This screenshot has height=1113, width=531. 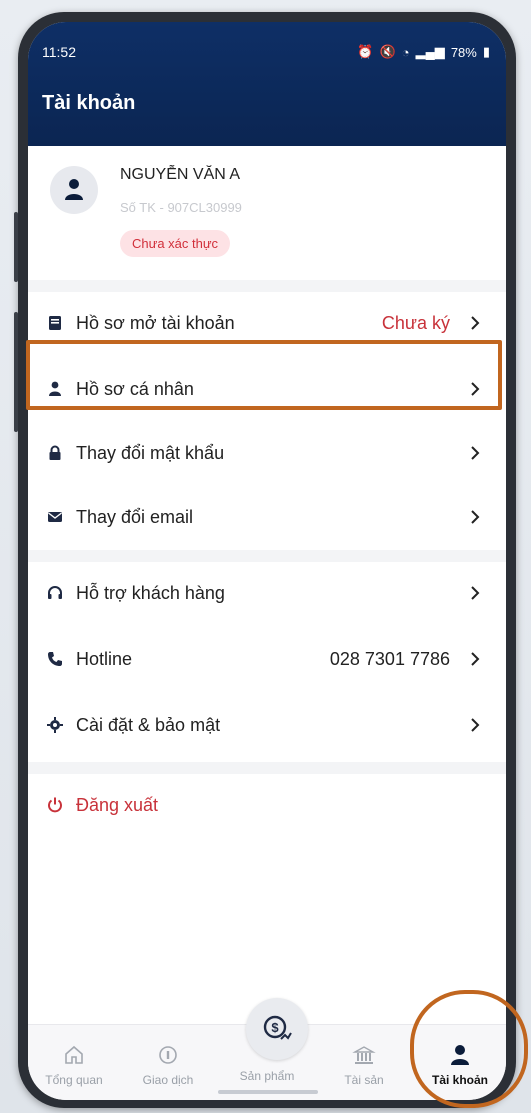 I want to click on product-icon: $, so click(x=277, y=1027).